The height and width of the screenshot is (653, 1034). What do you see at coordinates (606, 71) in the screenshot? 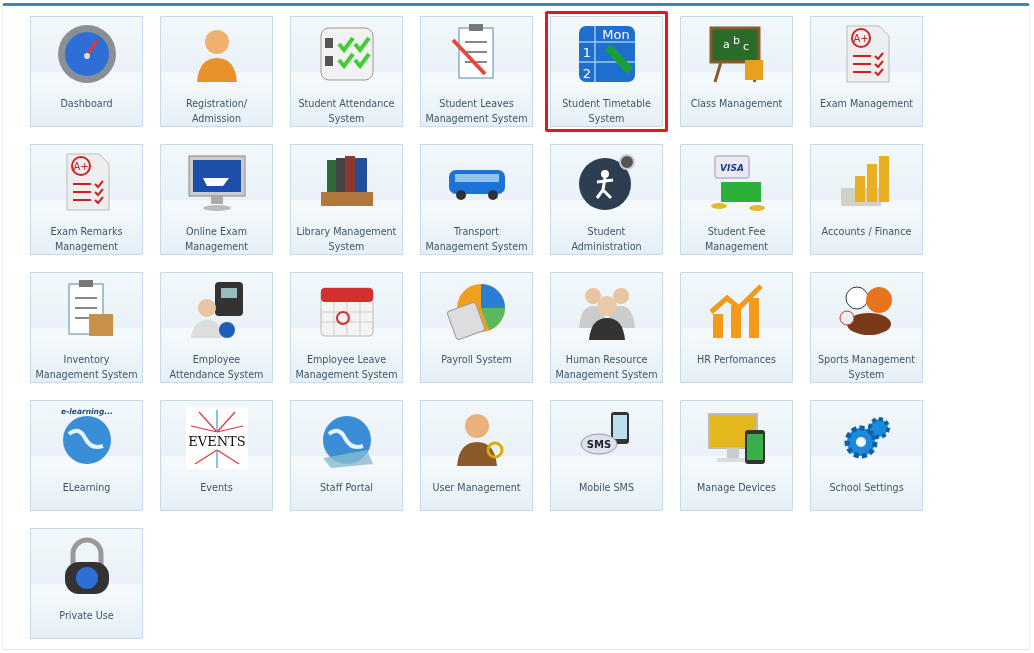
I see `module-tile: Mon 1 2 Student Timetable System` at bounding box center [606, 71].